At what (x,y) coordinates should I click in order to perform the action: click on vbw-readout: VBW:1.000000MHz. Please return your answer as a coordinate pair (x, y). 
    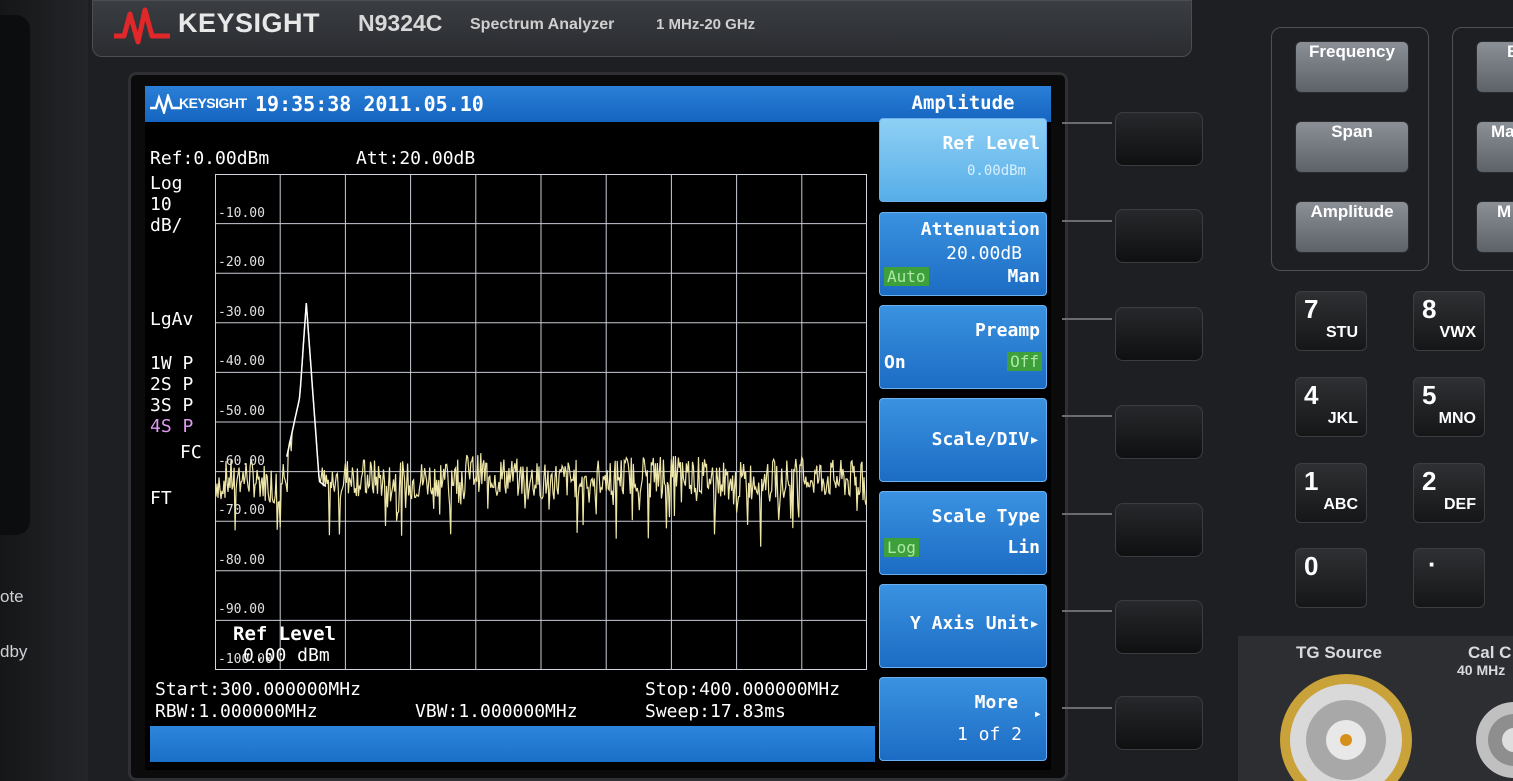
    Looking at the image, I should click on (496, 711).